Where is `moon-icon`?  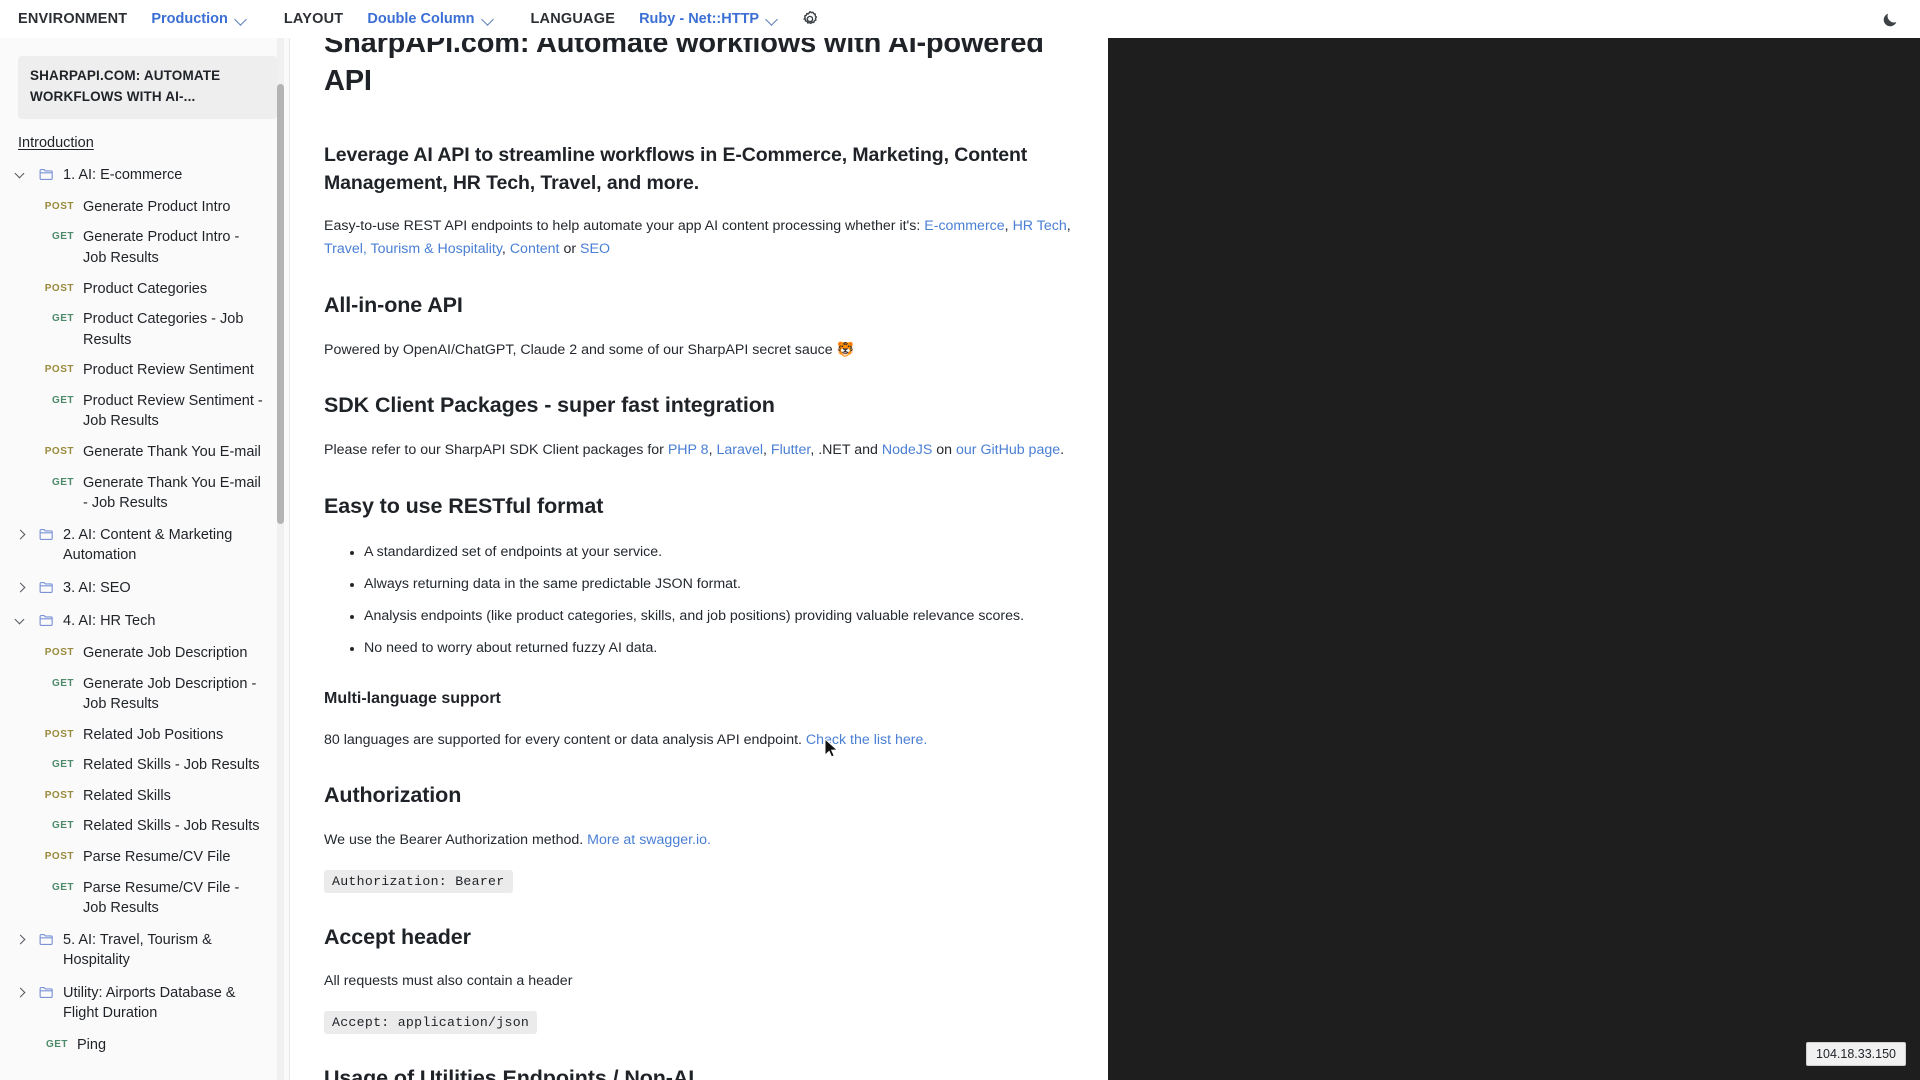
moon-icon is located at coordinates (1890, 20).